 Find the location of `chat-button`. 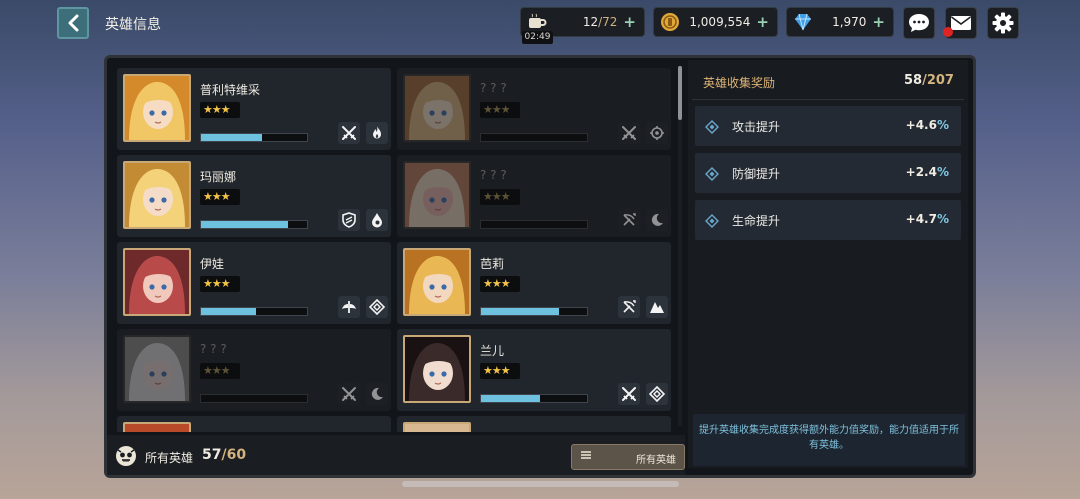

chat-button is located at coordinates (919, 23).